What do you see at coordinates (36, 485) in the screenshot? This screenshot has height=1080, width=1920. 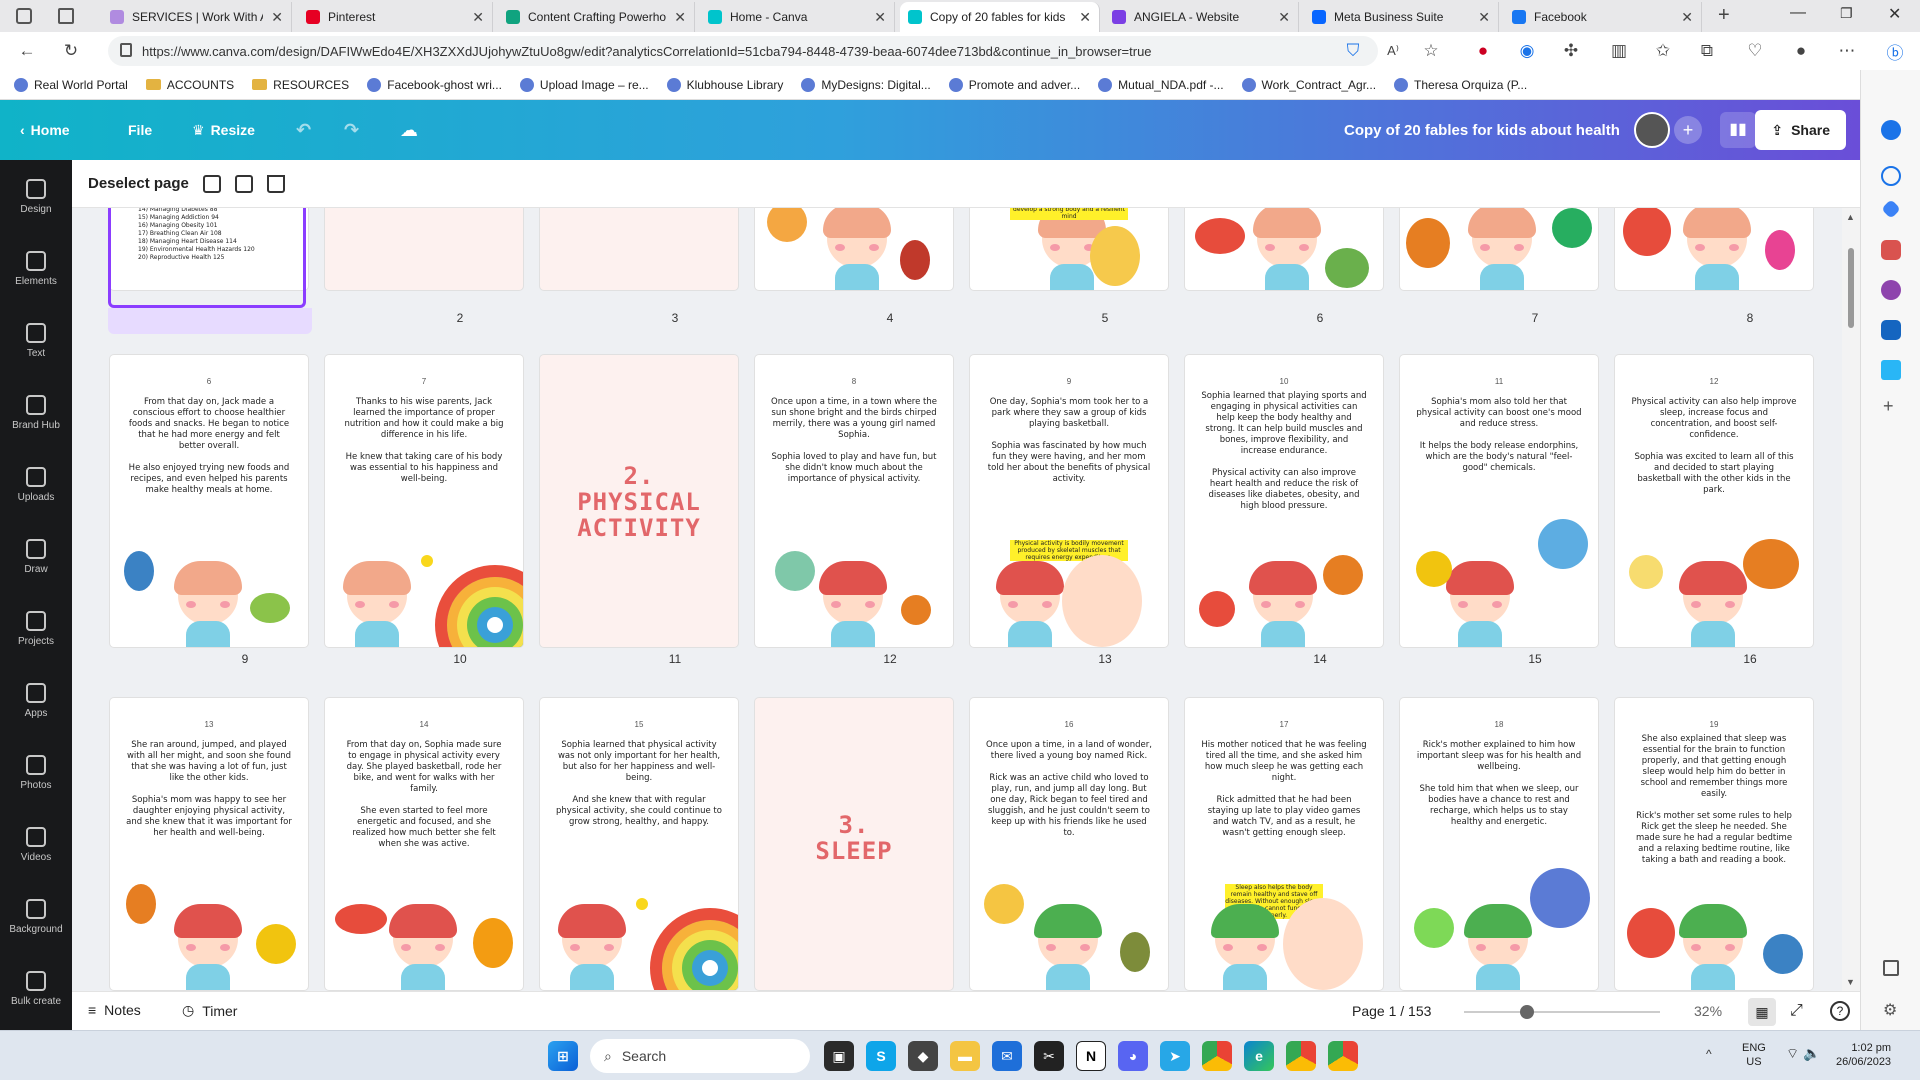 I see `sidebar-item-uploads: Uploads` at bounding box center [36, 485].